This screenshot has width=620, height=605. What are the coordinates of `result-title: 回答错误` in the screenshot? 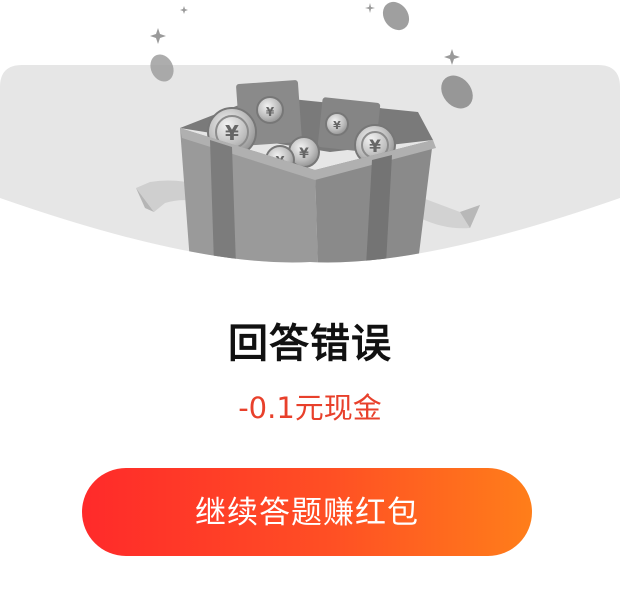 It's located at (310, 344).